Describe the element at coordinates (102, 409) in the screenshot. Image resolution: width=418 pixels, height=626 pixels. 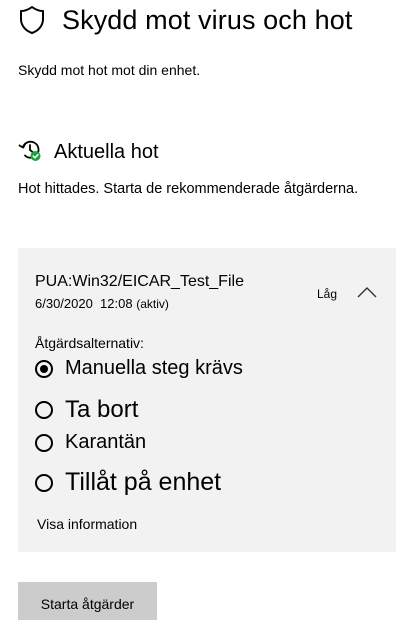
I see `option-label: Ta bort` at that location.